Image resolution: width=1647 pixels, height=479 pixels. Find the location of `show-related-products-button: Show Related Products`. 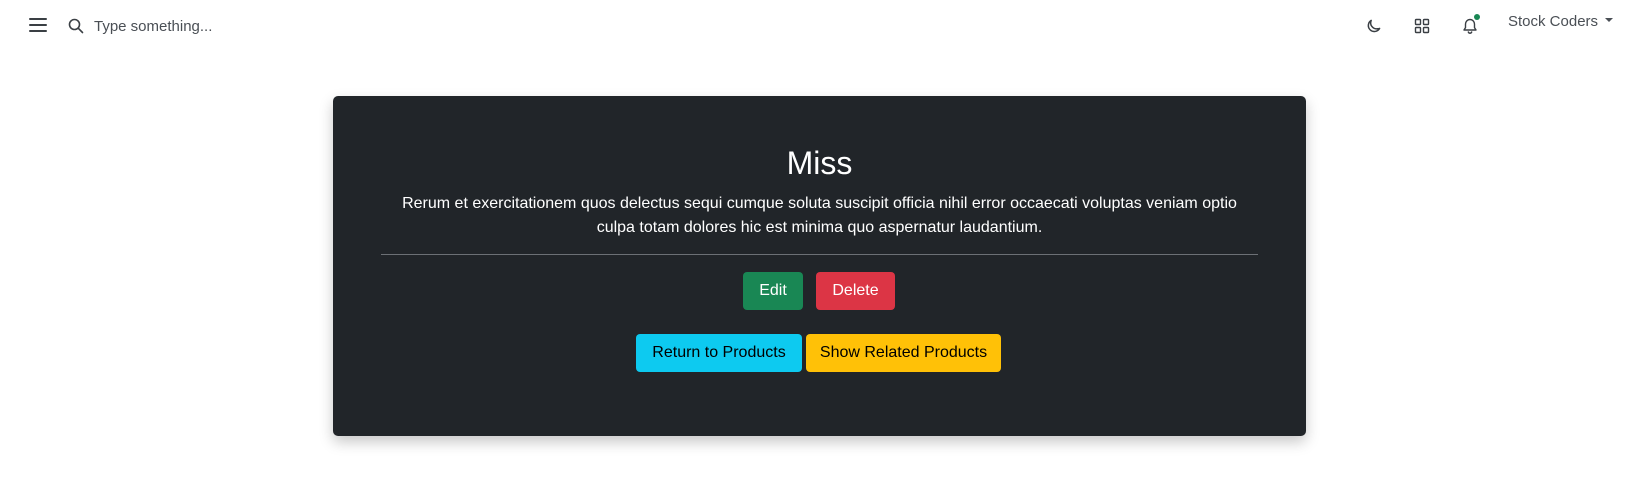

show-related-products-button: Show Related Products is located at coordinates (903, 353).